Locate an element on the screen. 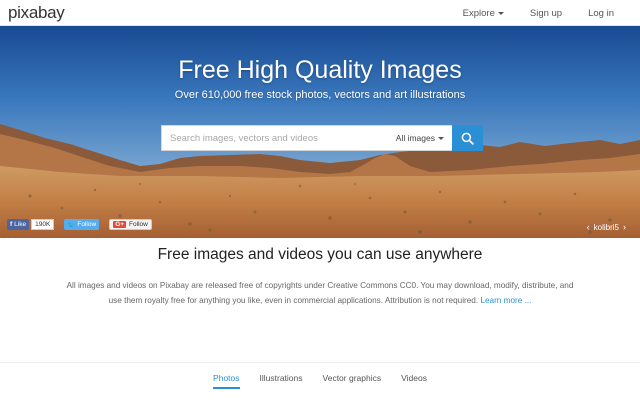  signup-link: Sign up is located at coordinates (546, 13).